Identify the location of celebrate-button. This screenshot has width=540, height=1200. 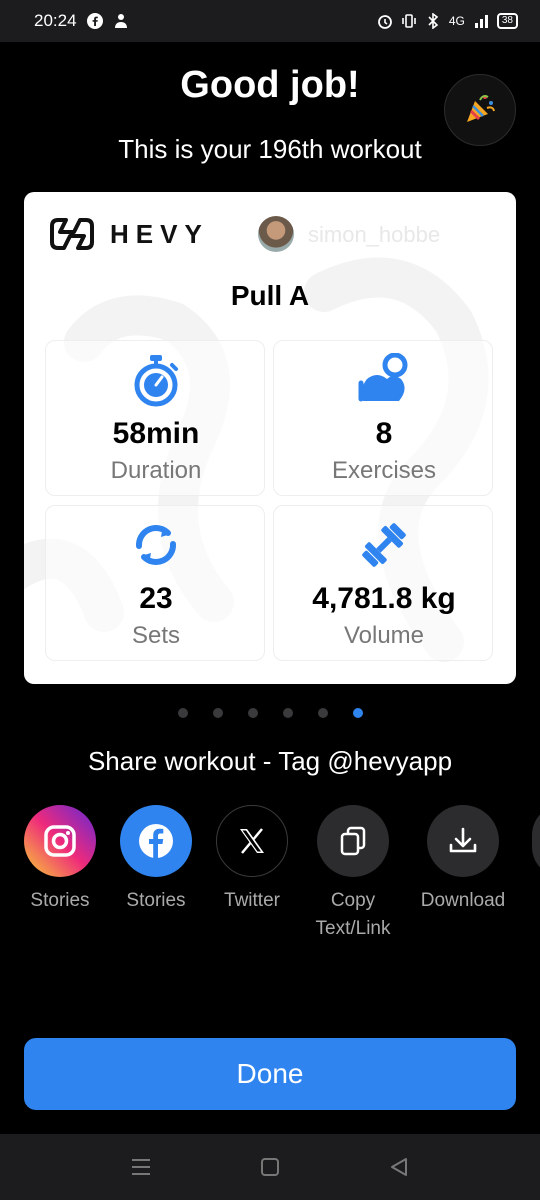
(480, 110).